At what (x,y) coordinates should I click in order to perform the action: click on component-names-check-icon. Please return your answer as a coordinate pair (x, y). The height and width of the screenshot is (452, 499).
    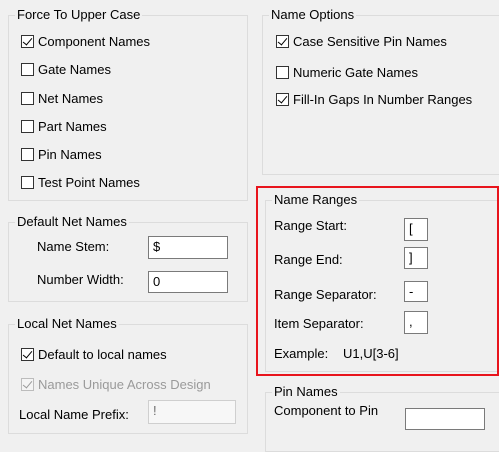
    Looking at the image, I should click on (27, 41).